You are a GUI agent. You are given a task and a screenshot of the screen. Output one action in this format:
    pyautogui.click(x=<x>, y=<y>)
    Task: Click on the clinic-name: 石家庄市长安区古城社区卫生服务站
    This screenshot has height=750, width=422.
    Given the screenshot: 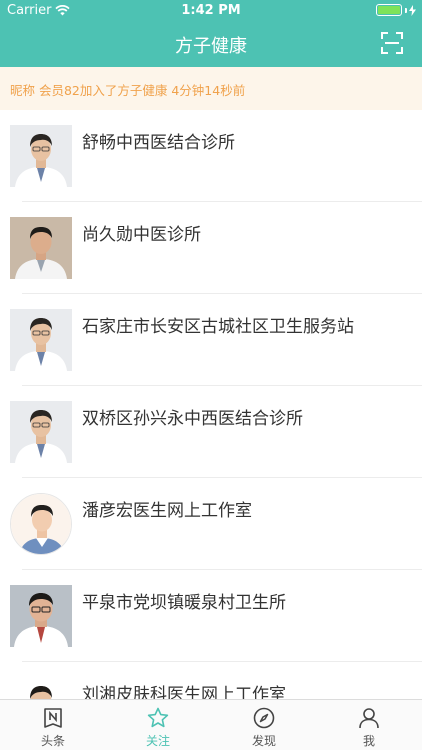 What is the action you would take?
    pyautogui.click(x=218, y=327)
    